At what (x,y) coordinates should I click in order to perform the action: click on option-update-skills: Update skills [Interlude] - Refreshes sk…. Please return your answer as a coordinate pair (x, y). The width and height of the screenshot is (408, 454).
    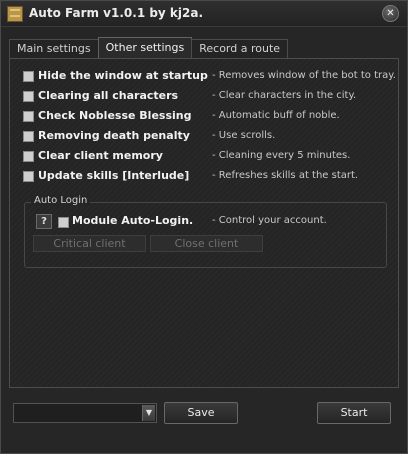
    Looking at the image, I should click on (208, 177).